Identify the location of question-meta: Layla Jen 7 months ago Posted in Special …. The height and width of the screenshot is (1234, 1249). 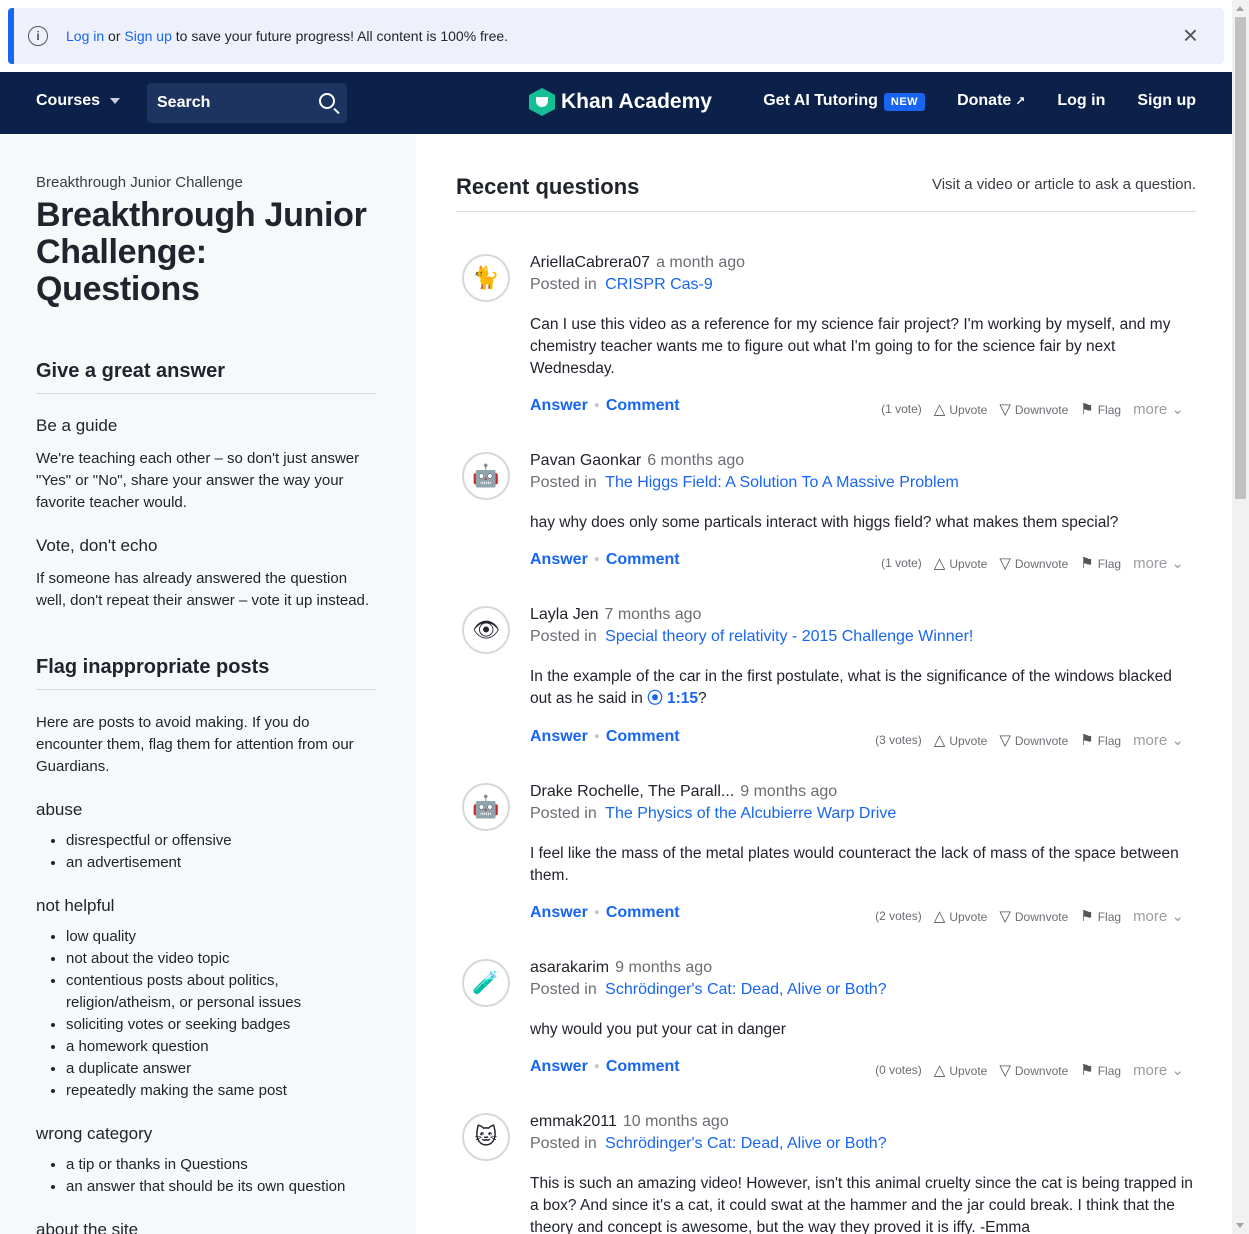
(751, 626).